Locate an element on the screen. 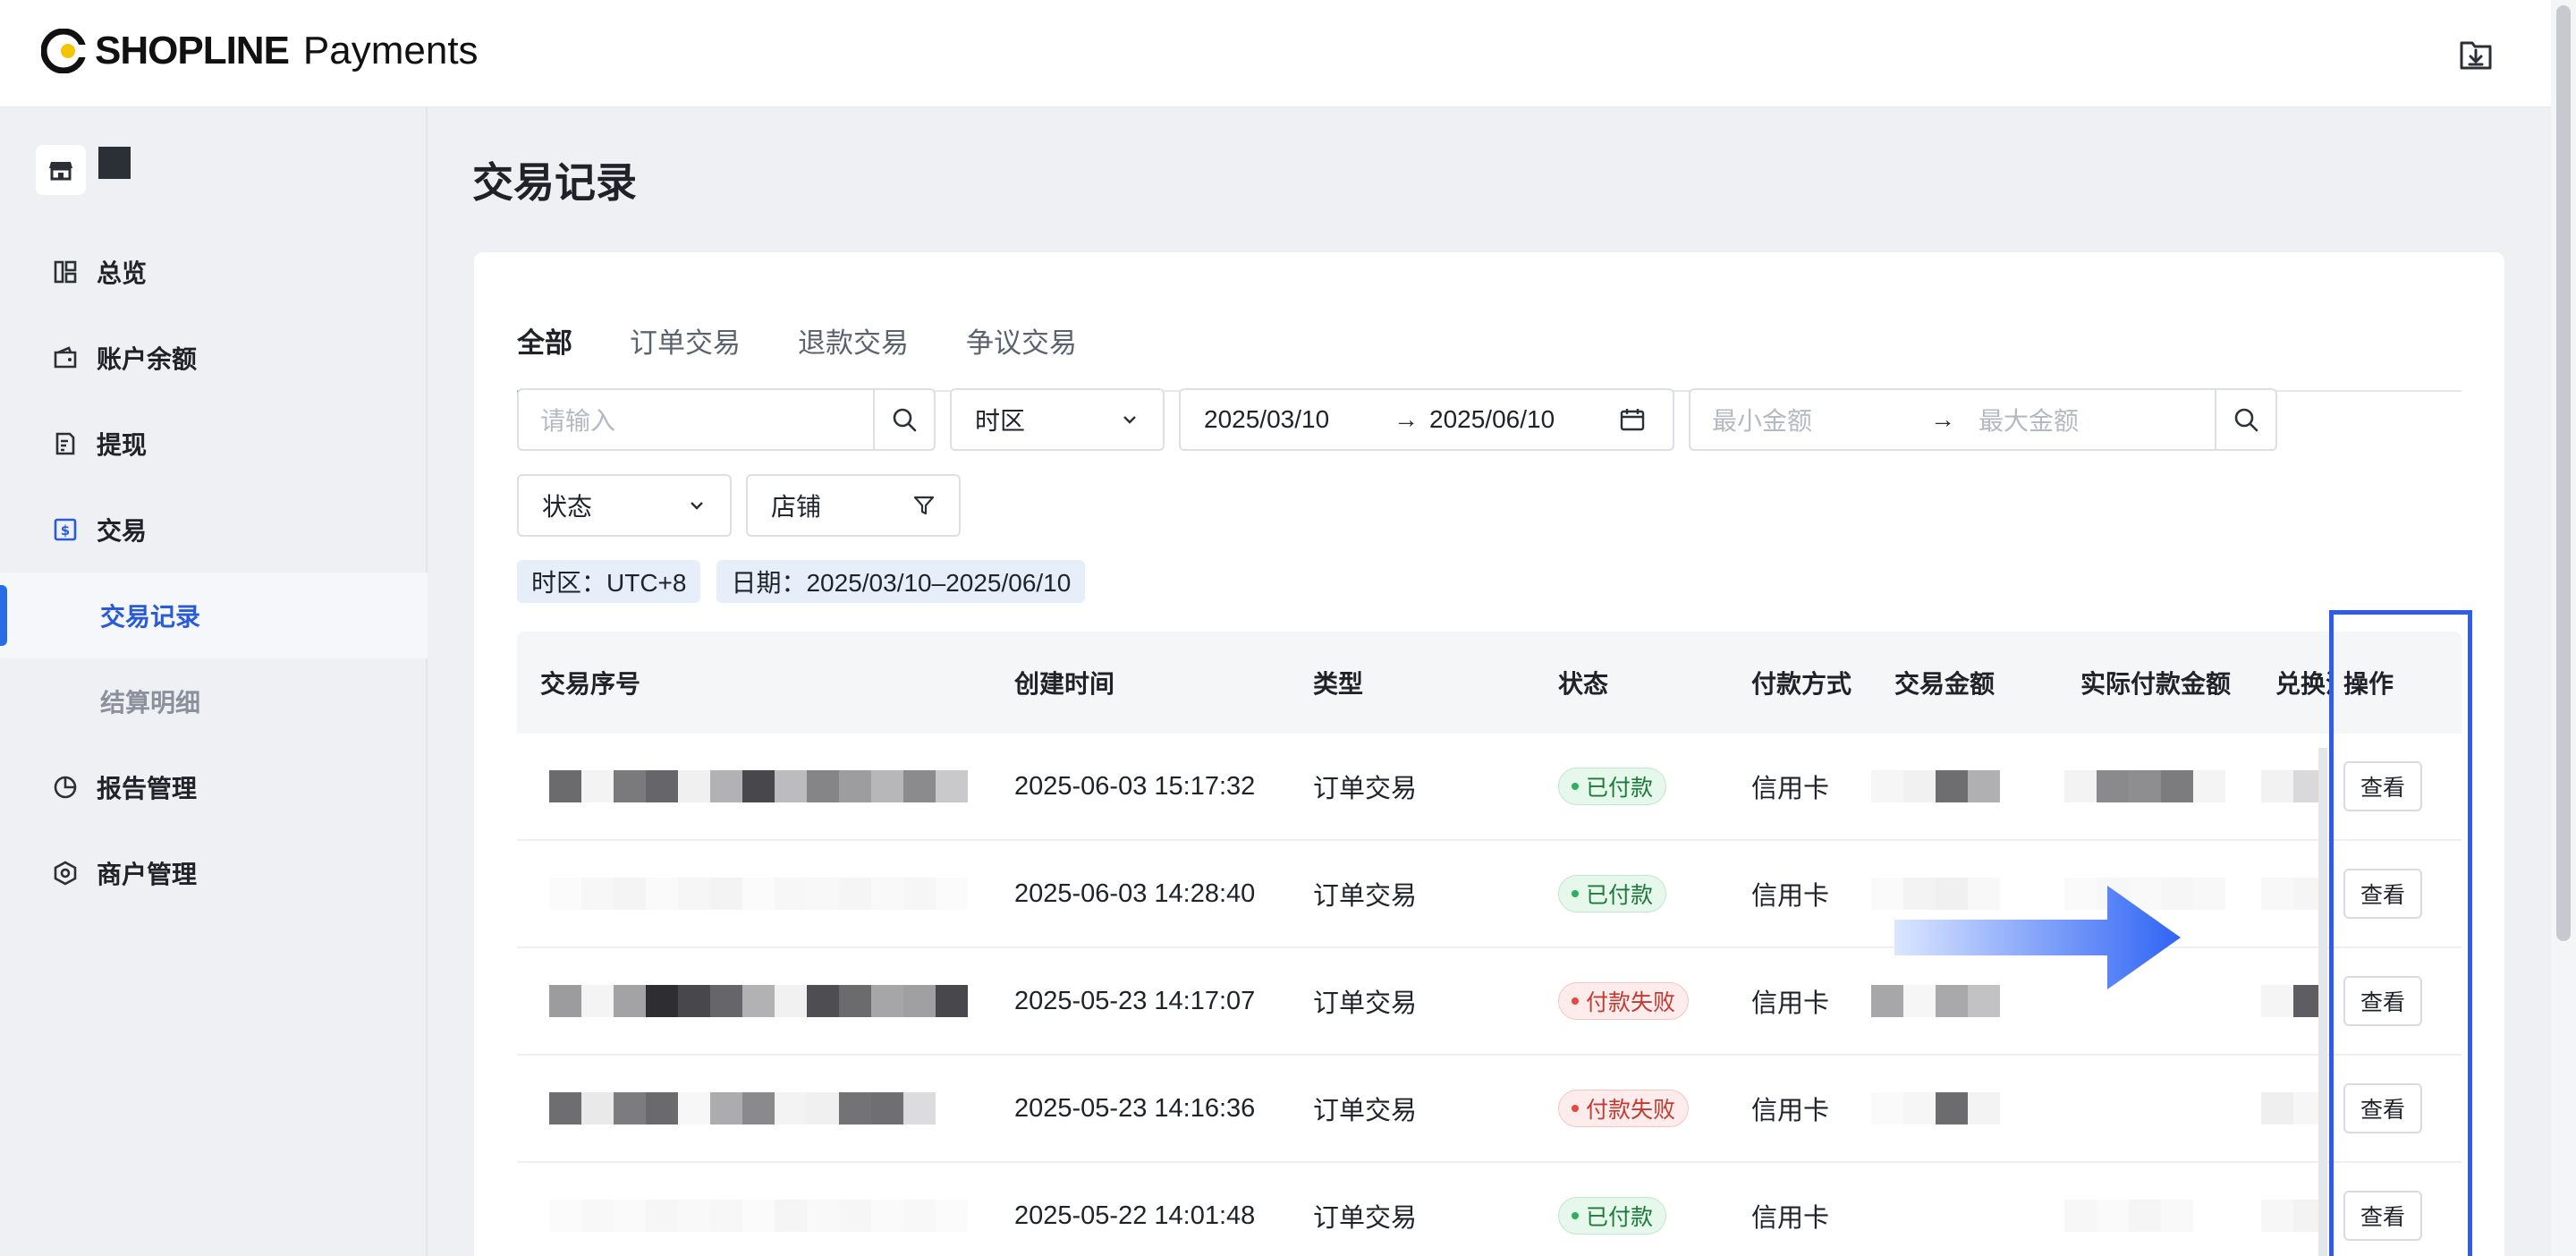 The width and height of the screenshot is (2576, 1256). store-icon is located at coordinates (60, 172).